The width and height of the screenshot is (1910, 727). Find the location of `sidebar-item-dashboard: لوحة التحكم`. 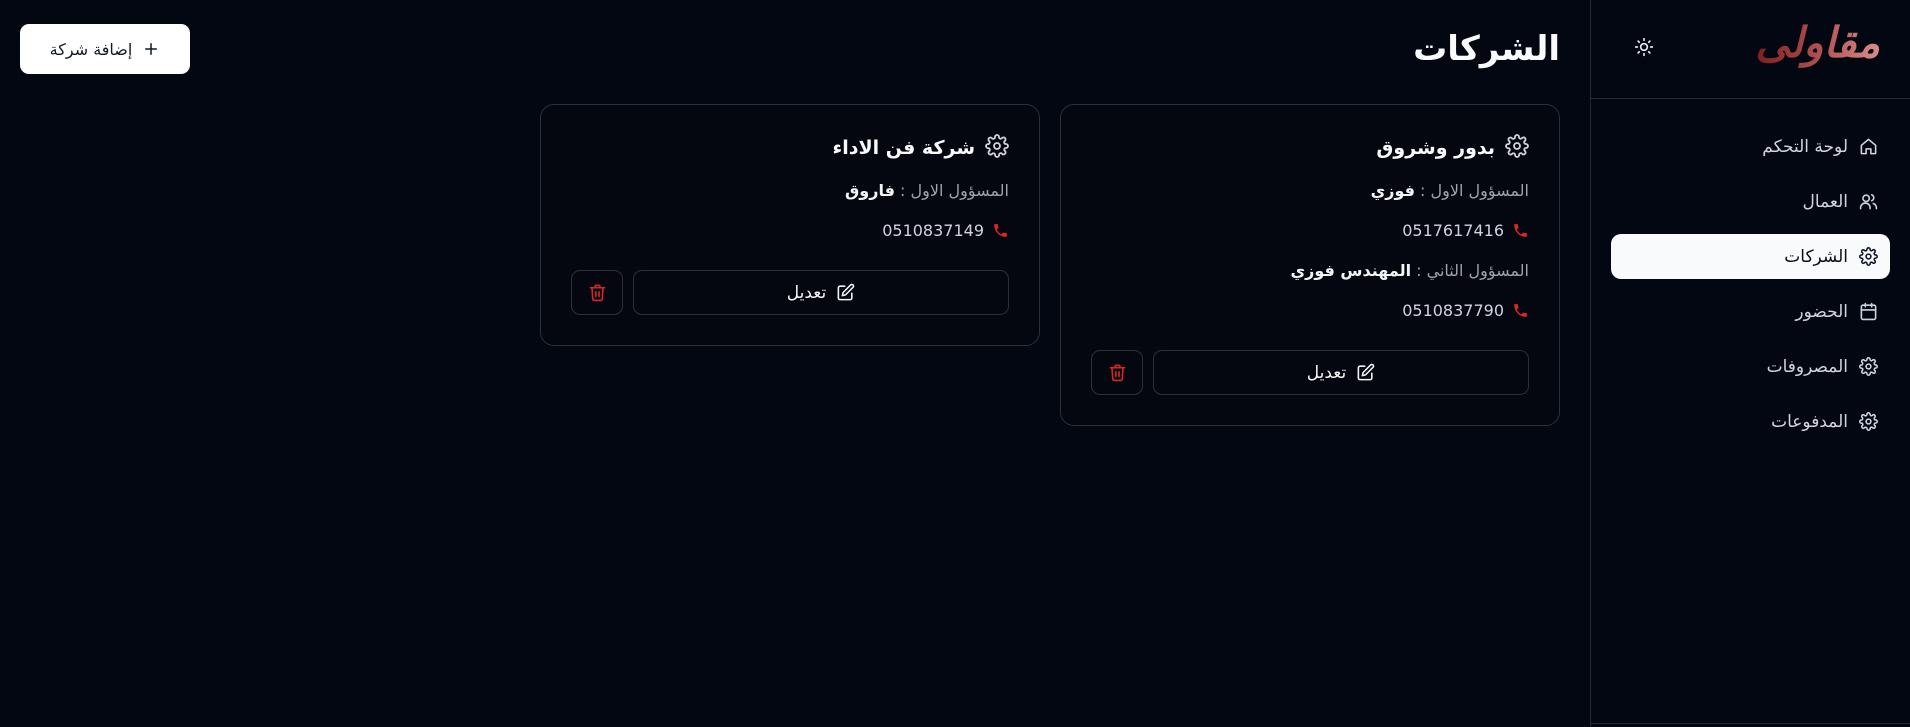

sidebar-item-dashboard: لوحة التحكم is located at coordinates (1750, 146).